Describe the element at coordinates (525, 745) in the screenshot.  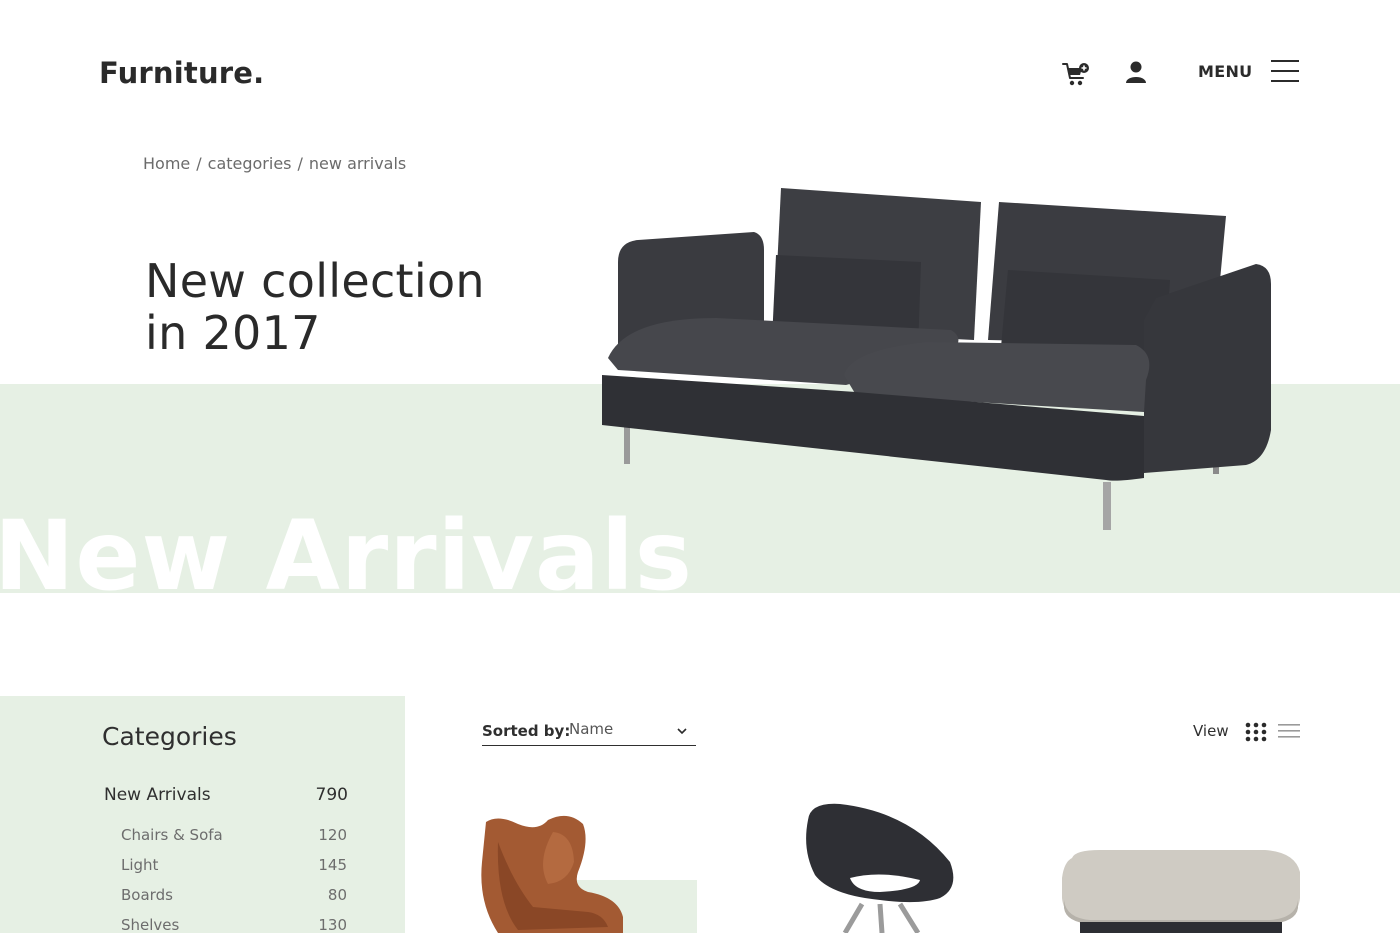
I see `sort-underline` at that location.